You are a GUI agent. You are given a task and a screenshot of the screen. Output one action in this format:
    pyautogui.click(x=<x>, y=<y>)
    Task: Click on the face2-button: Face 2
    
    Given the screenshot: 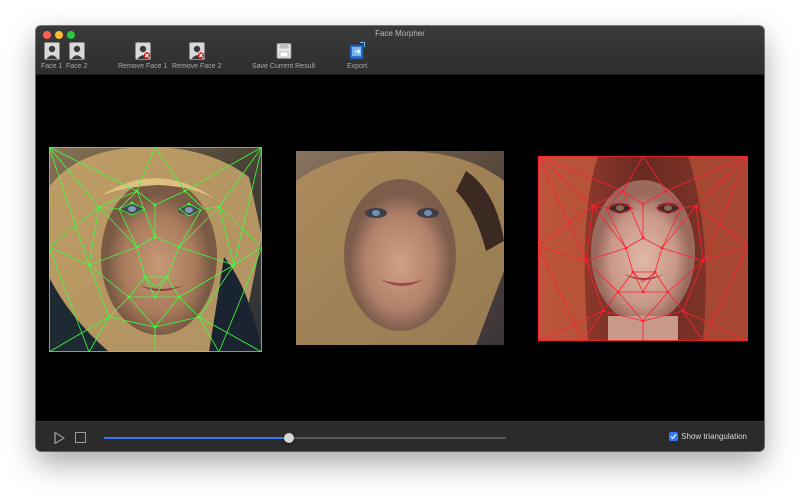 What is the action you would take?
    pyautogui.click(x=76, y=56)
    